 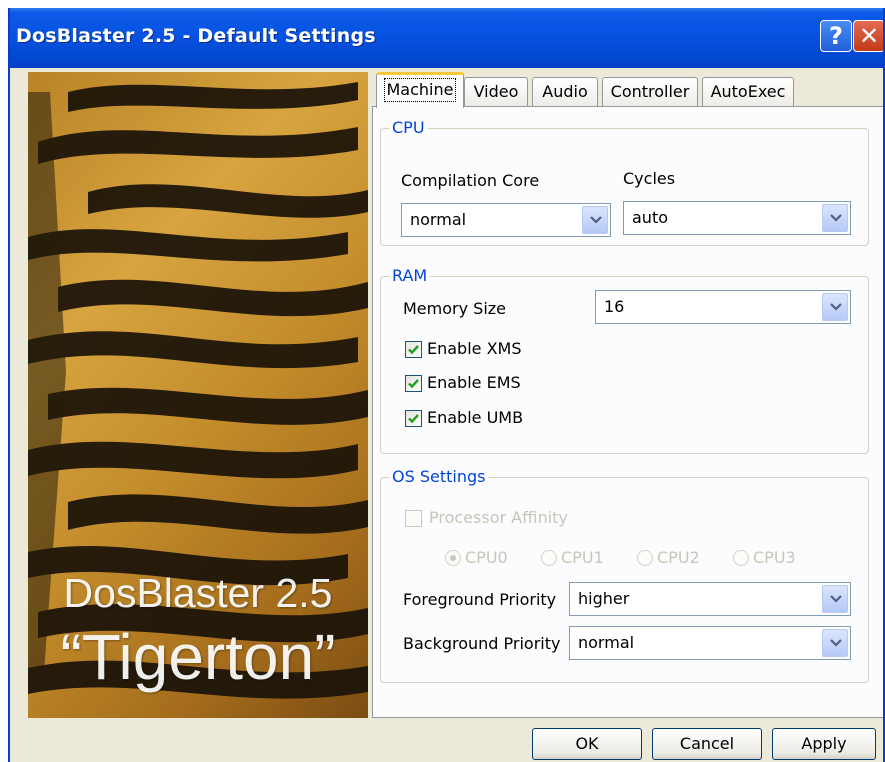 I want to click on close-button: ✕, so click(x=868, y=36).